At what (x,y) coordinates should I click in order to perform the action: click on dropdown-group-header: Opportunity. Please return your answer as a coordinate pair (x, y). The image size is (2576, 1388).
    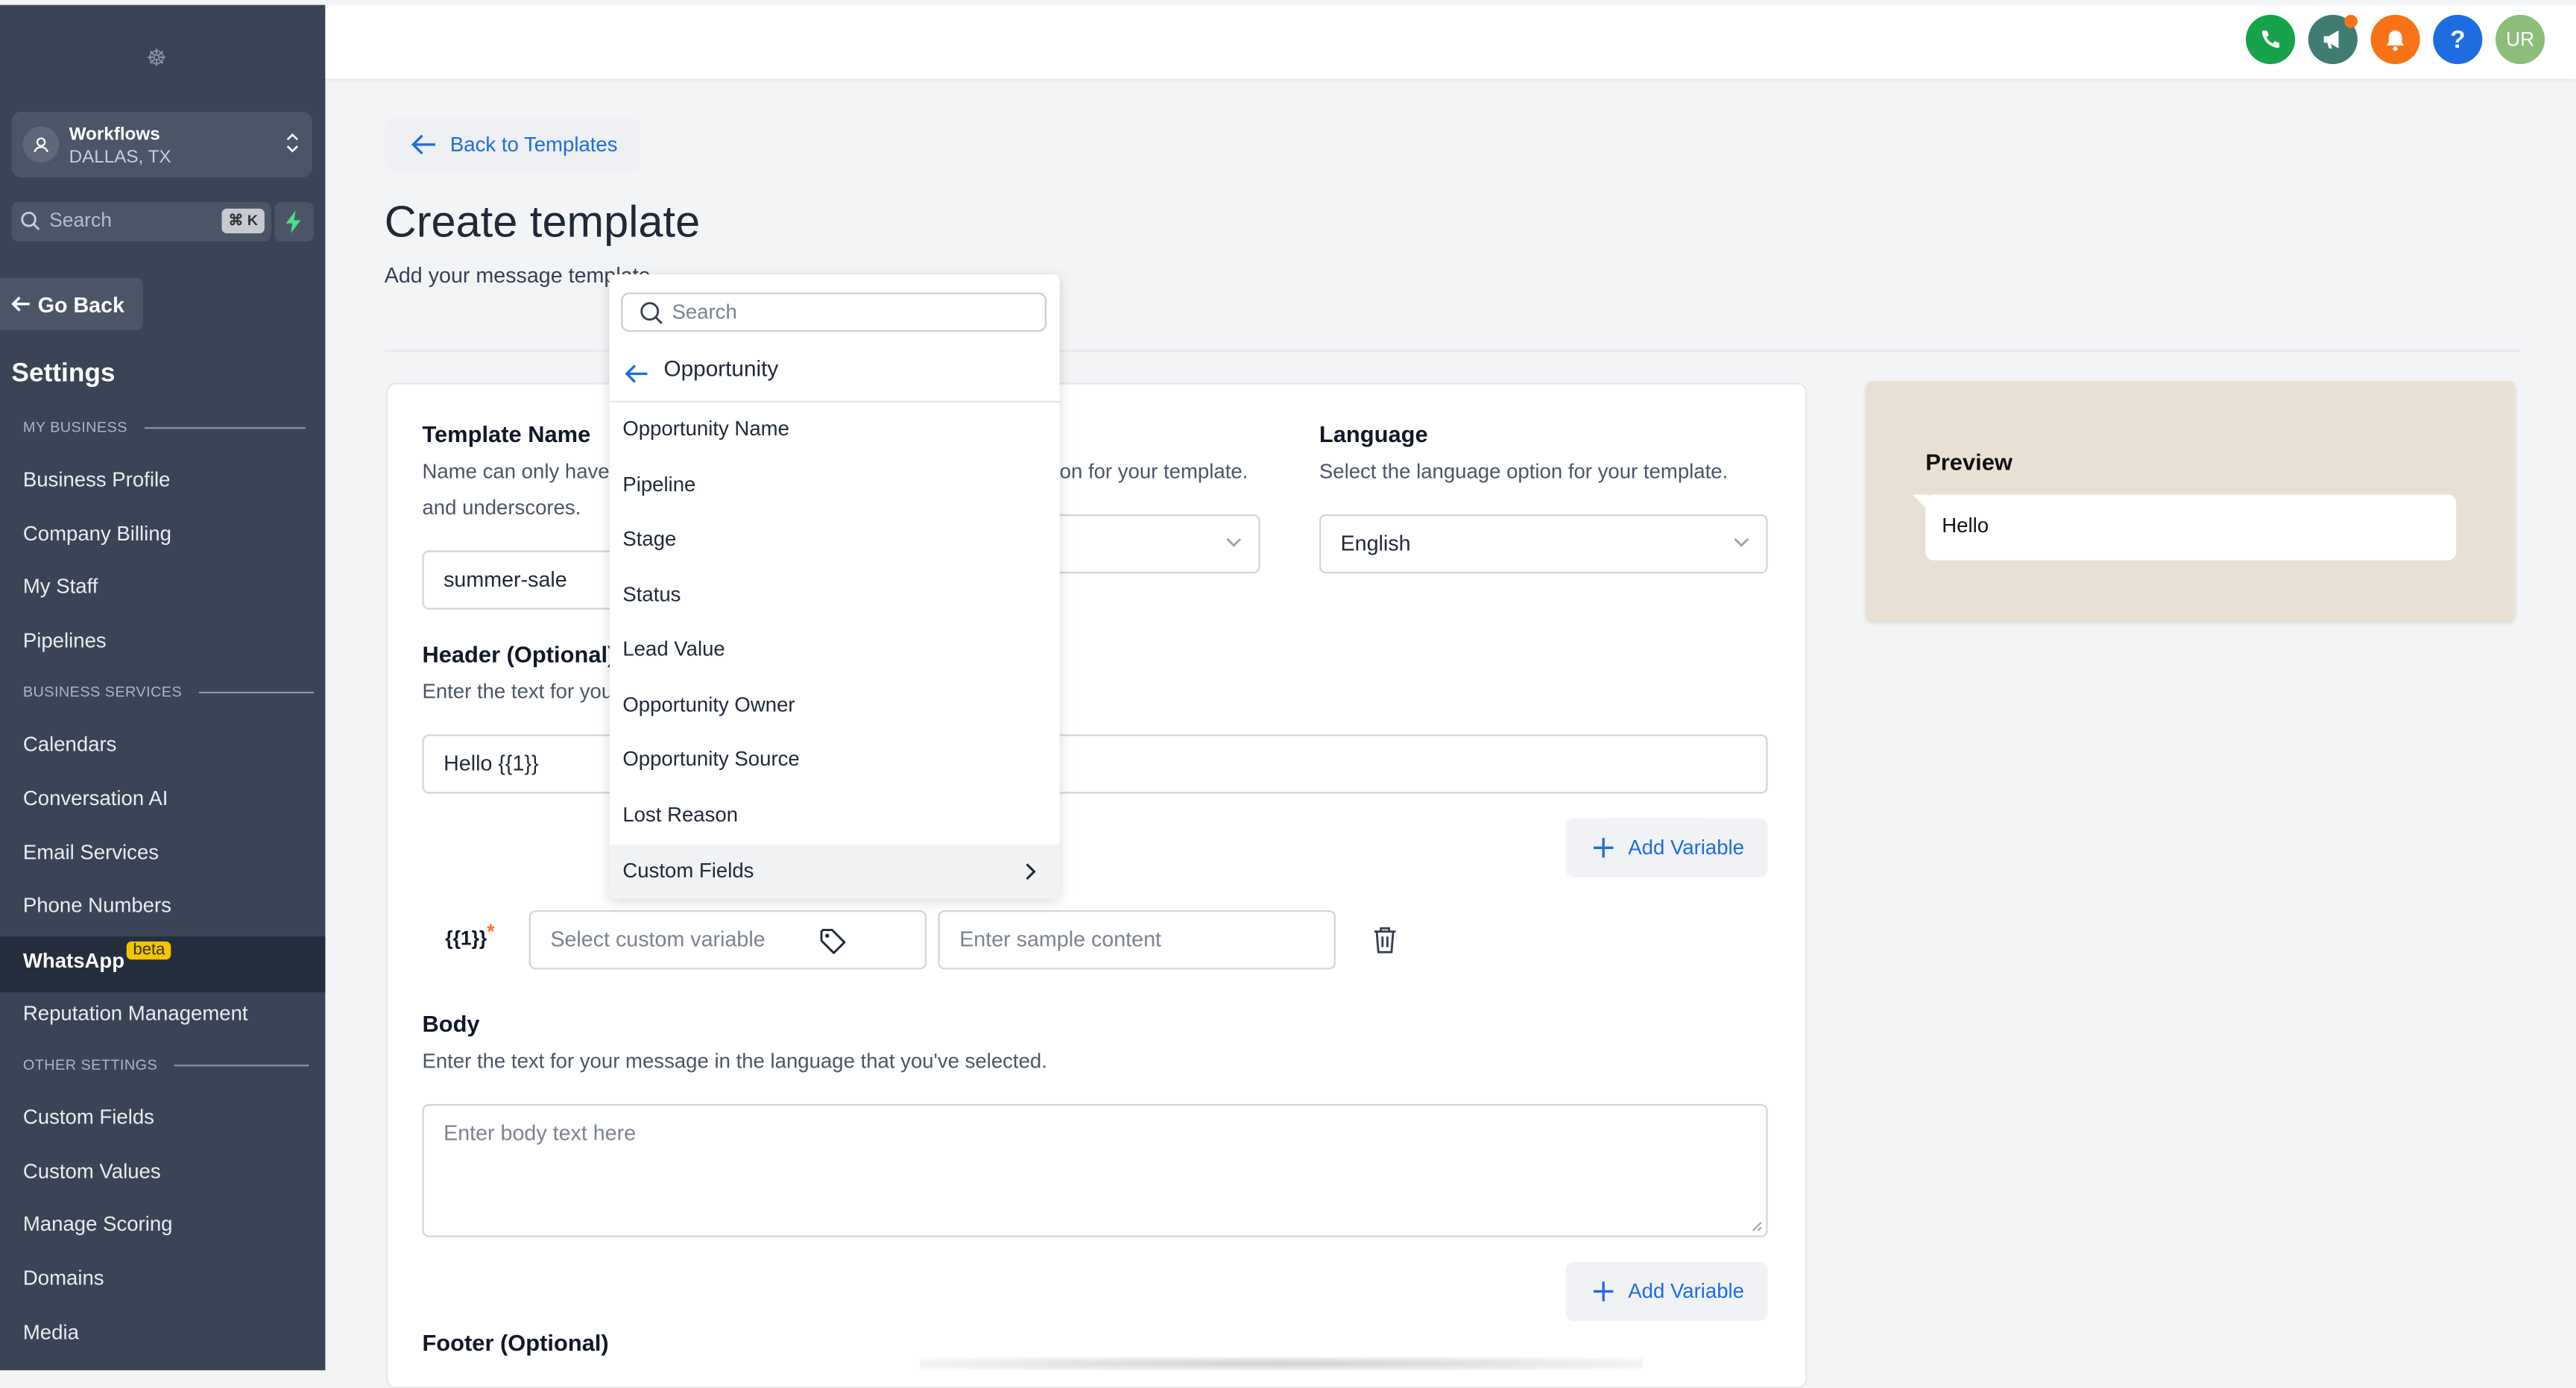
    Looking at the image, I should click on (834, 375).